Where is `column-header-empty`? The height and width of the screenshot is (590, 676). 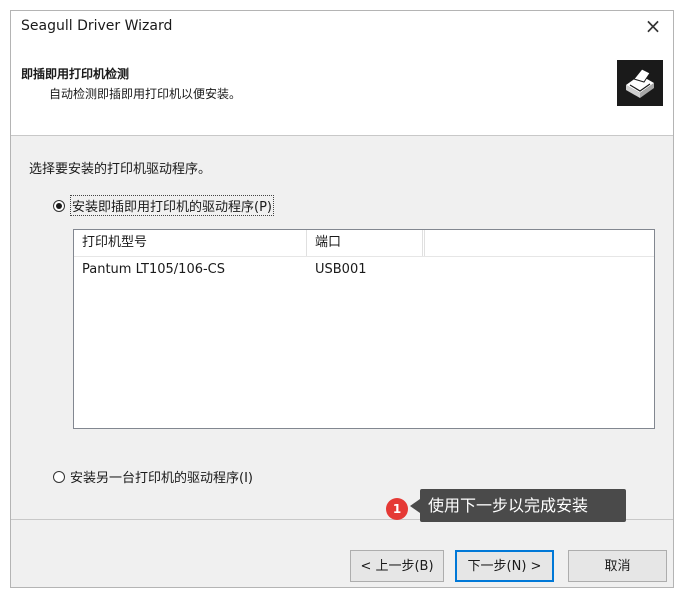
column-header-empty is located at coordinates (424, 243).